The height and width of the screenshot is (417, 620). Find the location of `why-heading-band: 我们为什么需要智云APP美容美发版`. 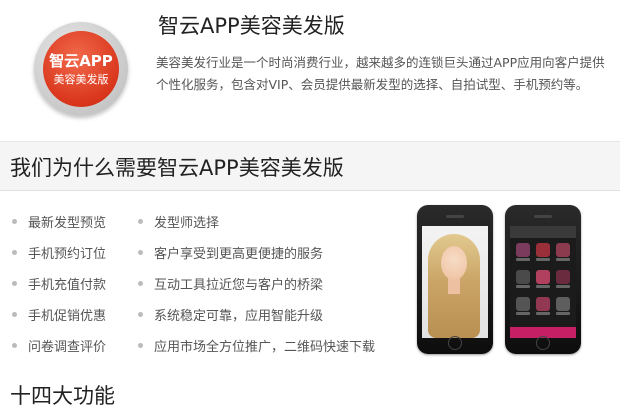

why-heading-band: 我们为什么需要智云APP美容美发版 is located at coordinates (310, 166).